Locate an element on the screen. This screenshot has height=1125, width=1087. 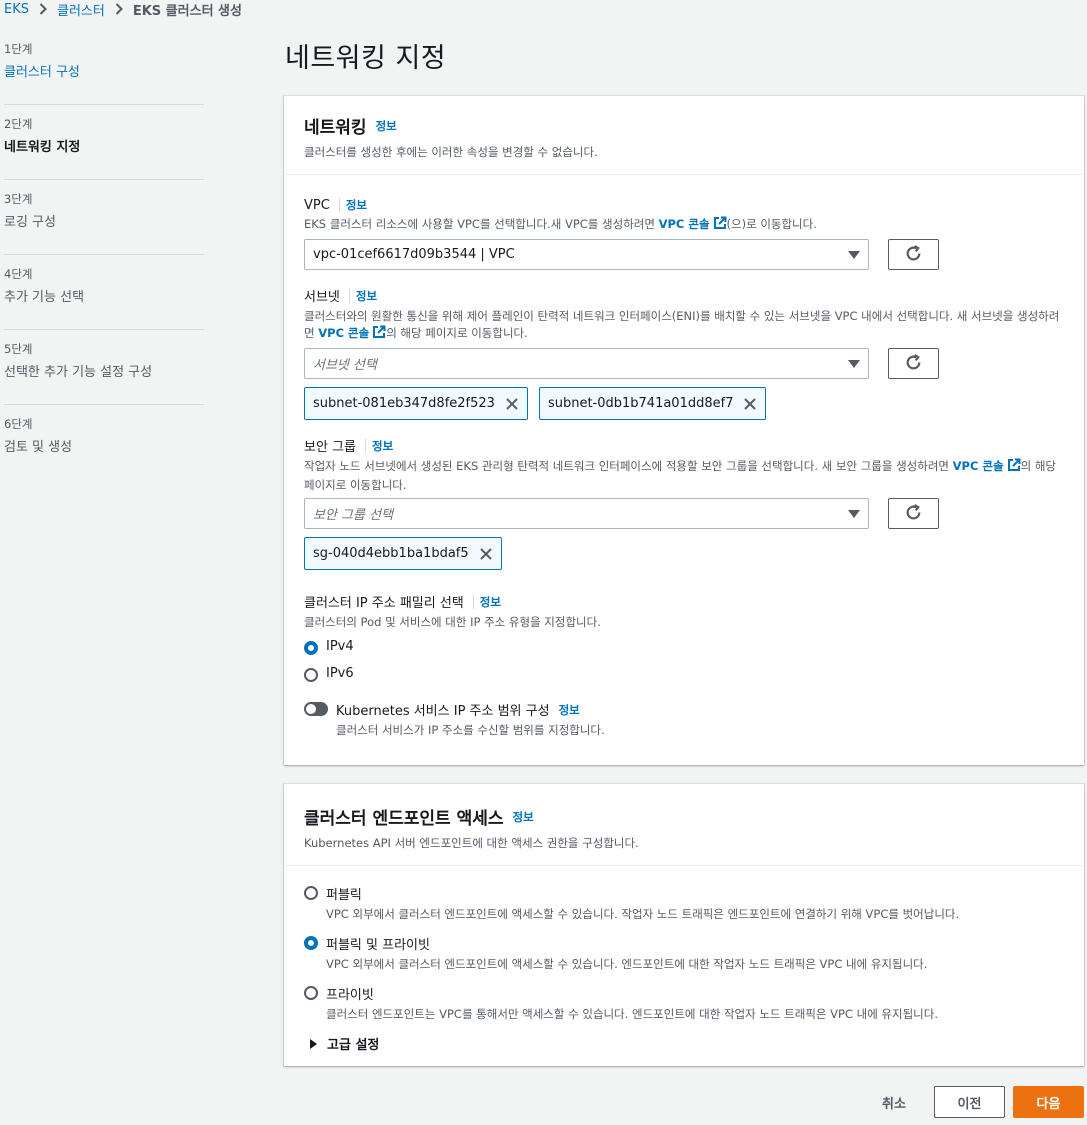
advanced-settings-toggle: 고급 설정 is located at coordinates (687, 1043).